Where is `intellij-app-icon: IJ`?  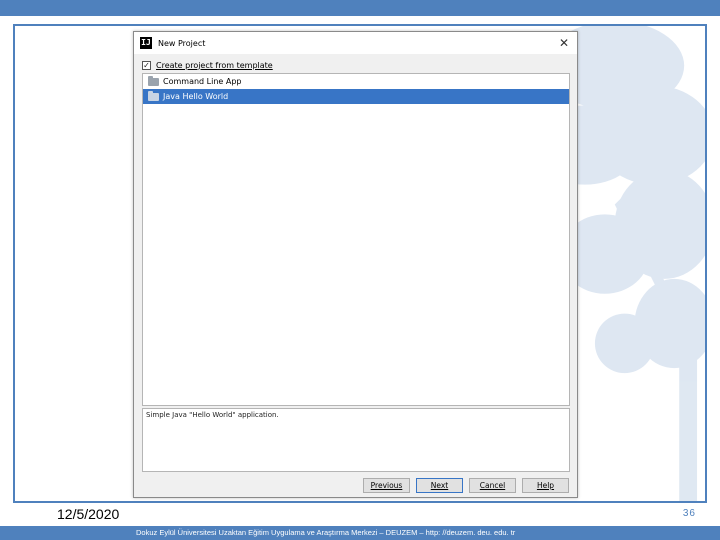
intellij-app-icon: IJ is located at coordinates (146, 43).